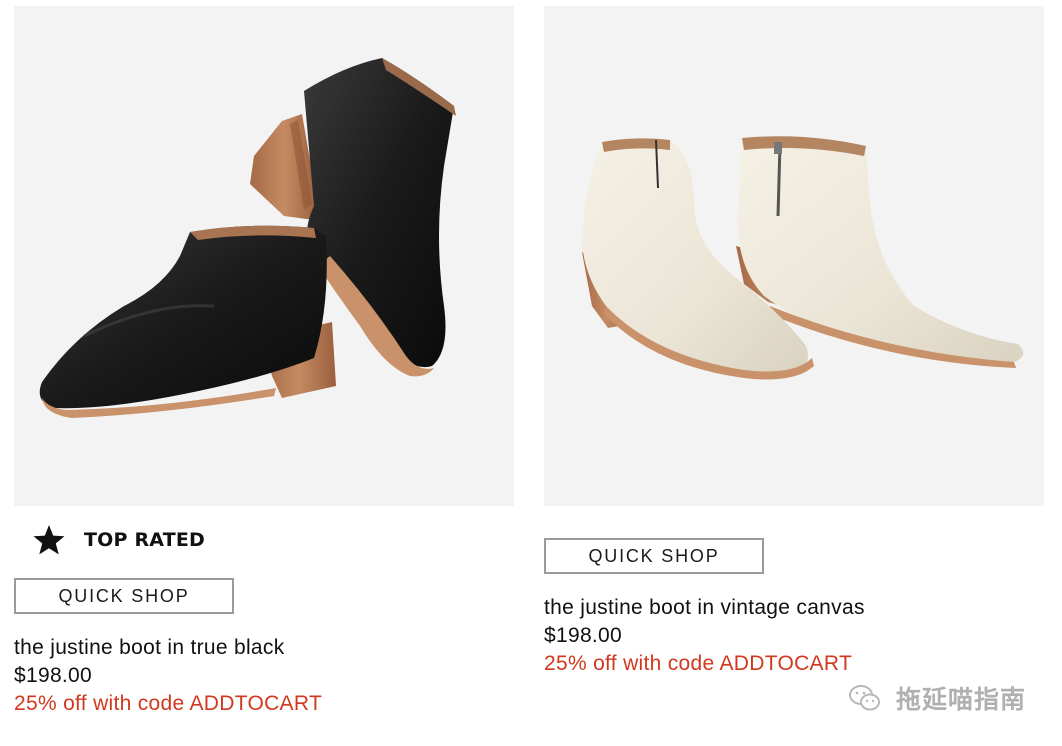  I want to click on top-rated-badge: TOP RATED, so click(118, 540).